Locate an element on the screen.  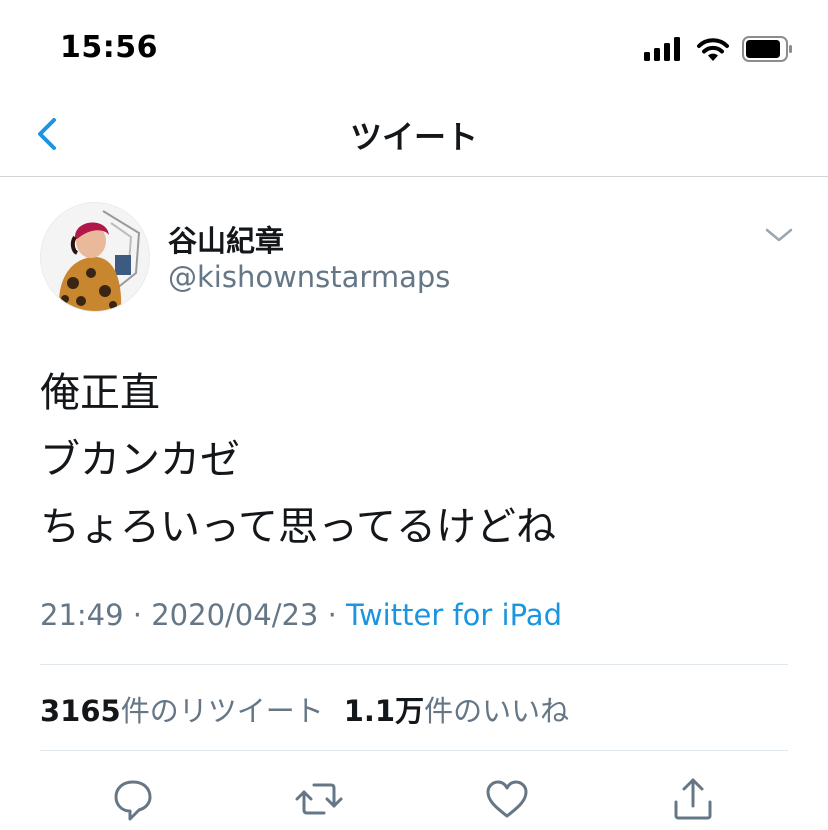
tweet-author: 谷山紀章 @kishownstarmaps is located at coordinates (420, 257).